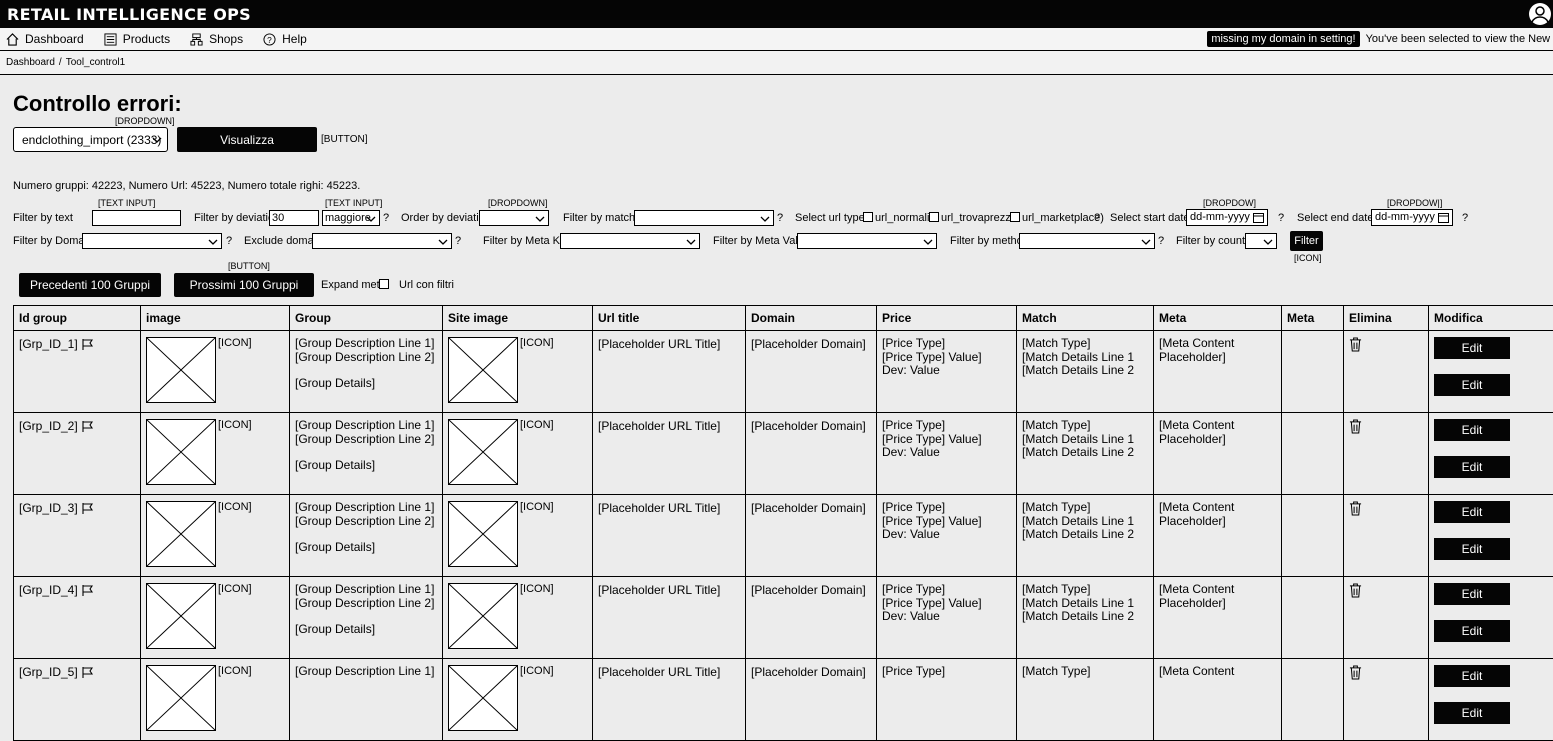 The image size is (1553, 741). I want to click on col-id-group: Id group, so click(77, 318).